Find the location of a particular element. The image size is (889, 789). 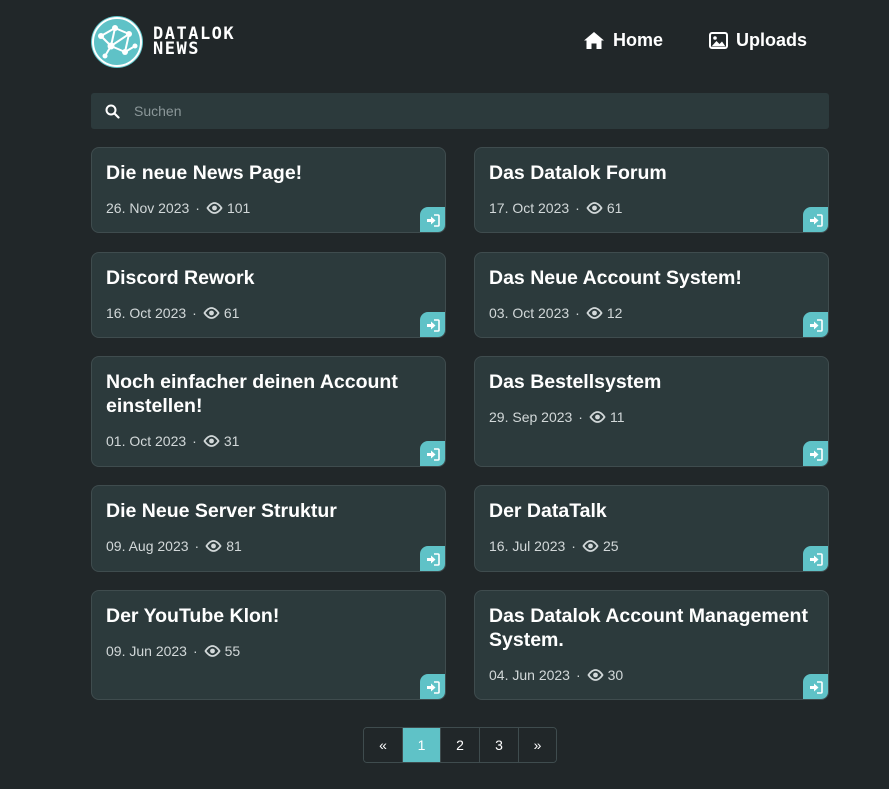

post-meta: 01. Oct 2023 · 31 is located at coordinates (172, 441).